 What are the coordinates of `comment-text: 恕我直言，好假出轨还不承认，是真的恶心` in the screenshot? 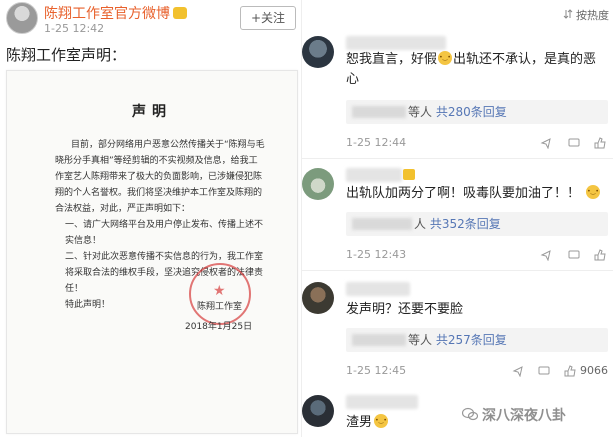 It's located at (477, 70).